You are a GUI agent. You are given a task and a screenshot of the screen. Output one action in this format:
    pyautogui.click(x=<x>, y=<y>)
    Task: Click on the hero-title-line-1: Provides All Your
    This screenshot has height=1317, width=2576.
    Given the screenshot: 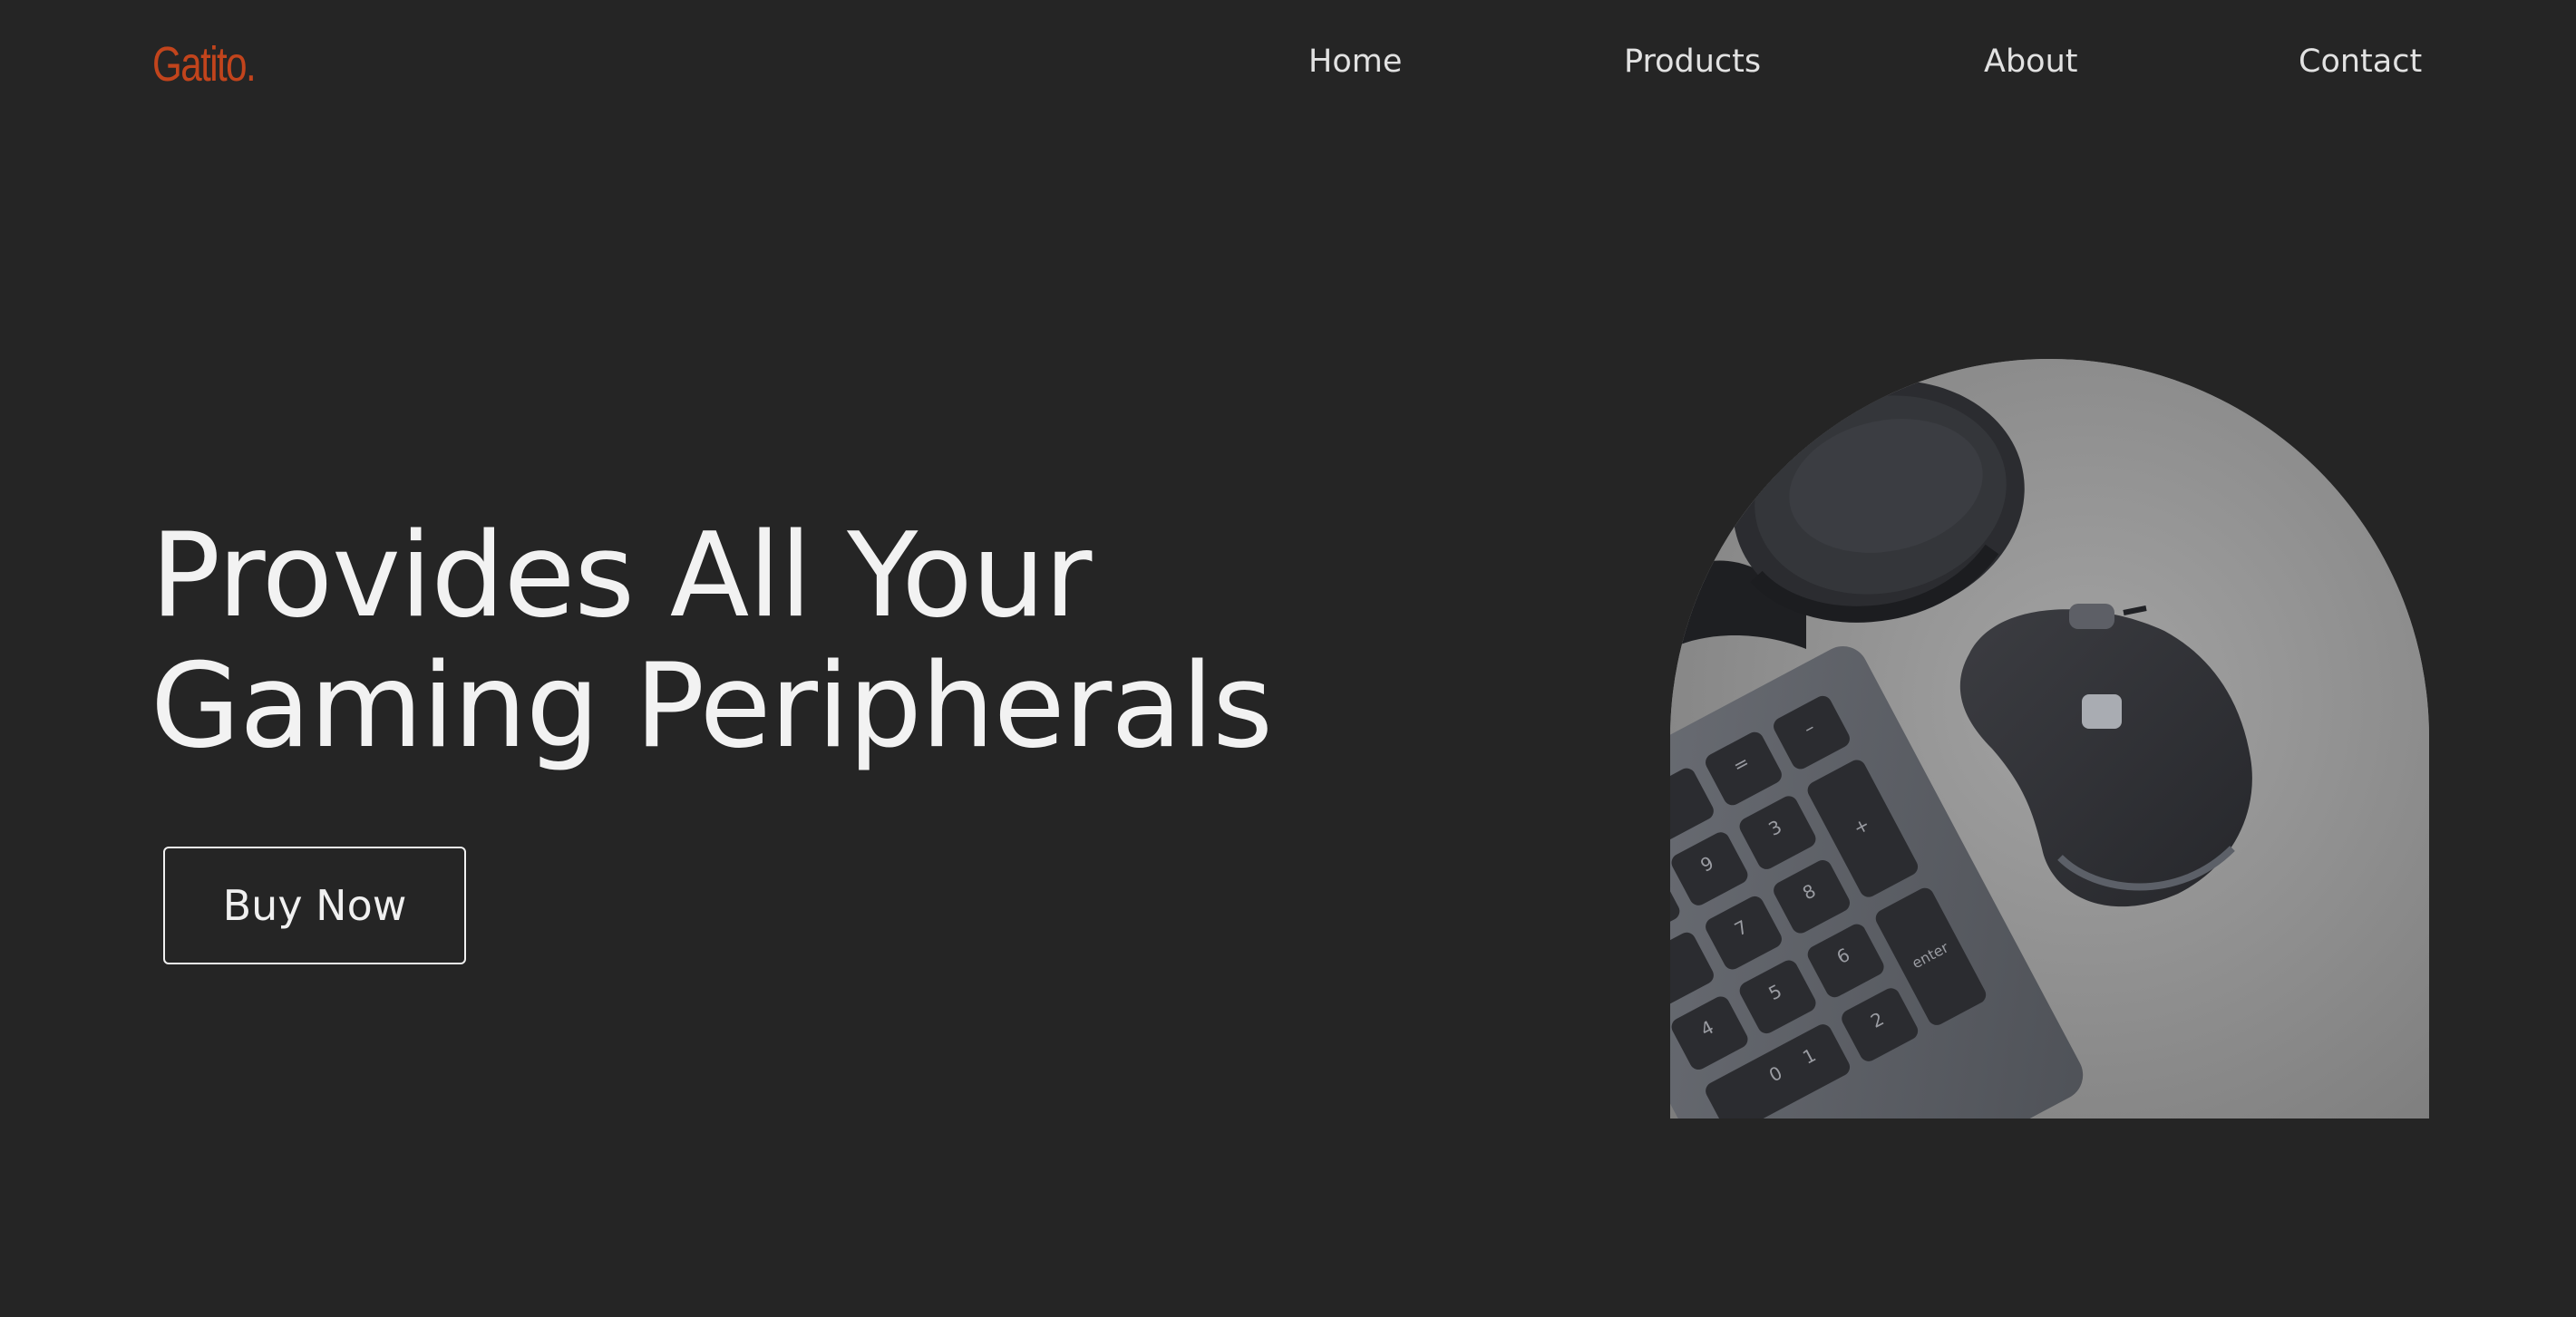 What is the action you would take?
    pyautogui.click(x=621, y=576)
    